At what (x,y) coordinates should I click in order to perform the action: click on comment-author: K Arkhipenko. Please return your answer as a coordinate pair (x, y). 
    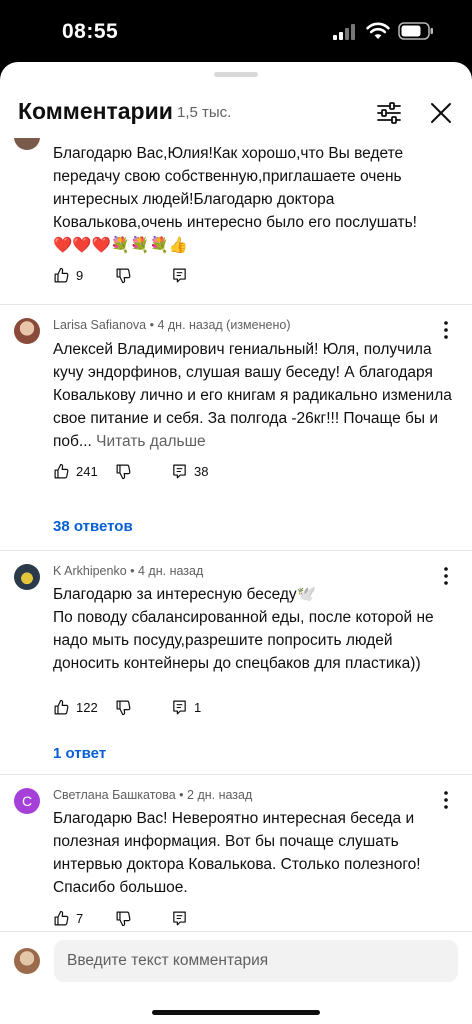
    Looking at the image, I should click on (90, 571).